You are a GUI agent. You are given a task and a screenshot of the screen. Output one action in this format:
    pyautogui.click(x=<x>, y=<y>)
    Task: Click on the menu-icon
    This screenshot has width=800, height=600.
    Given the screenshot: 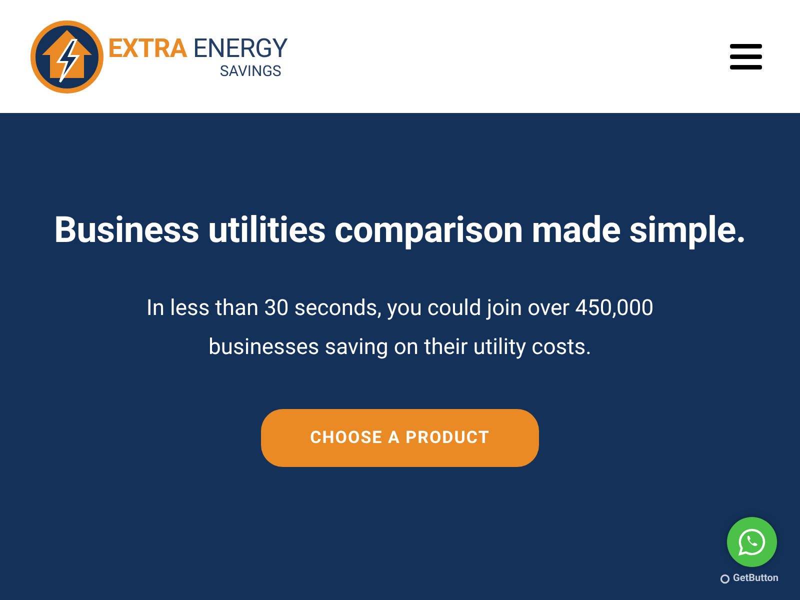 What is the action you would take?
    pyautogui.click(x=746, y=57)
    